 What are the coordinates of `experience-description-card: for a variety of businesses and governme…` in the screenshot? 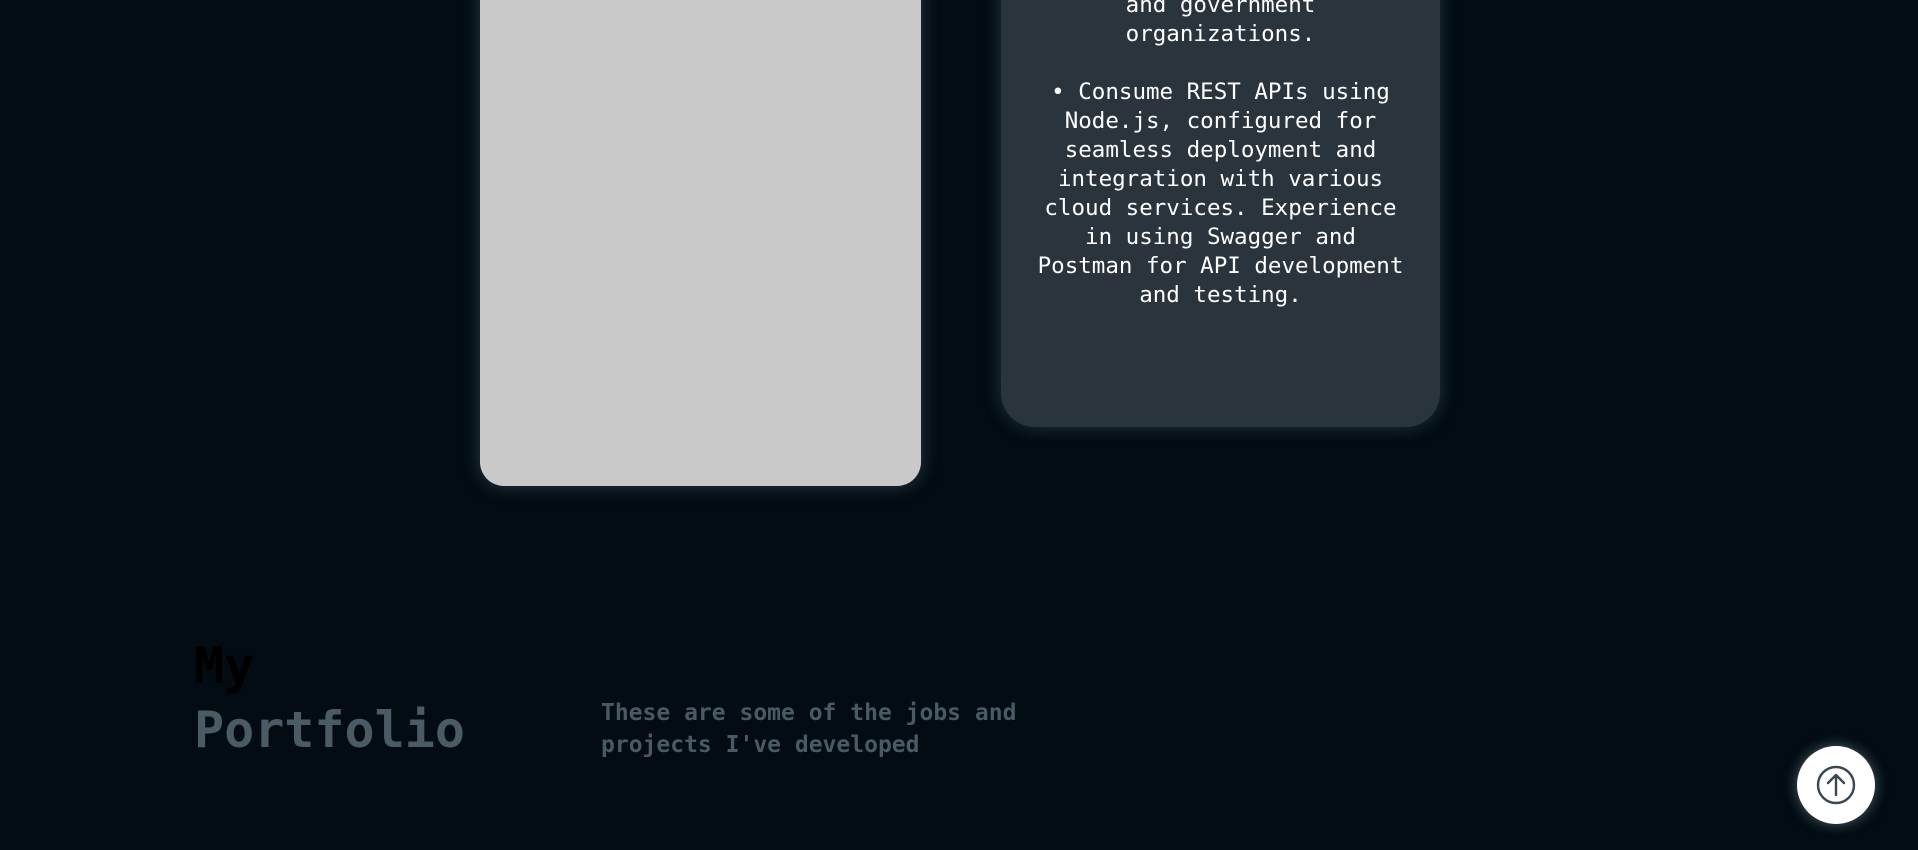 It's located at (1220, 213).